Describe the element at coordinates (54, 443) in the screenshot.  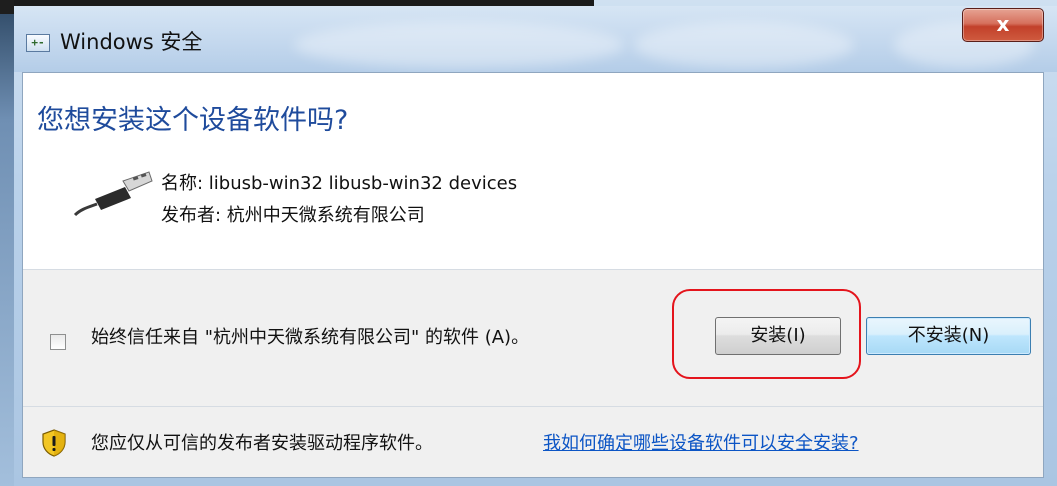
I see `shield-warning-icon` at that location.